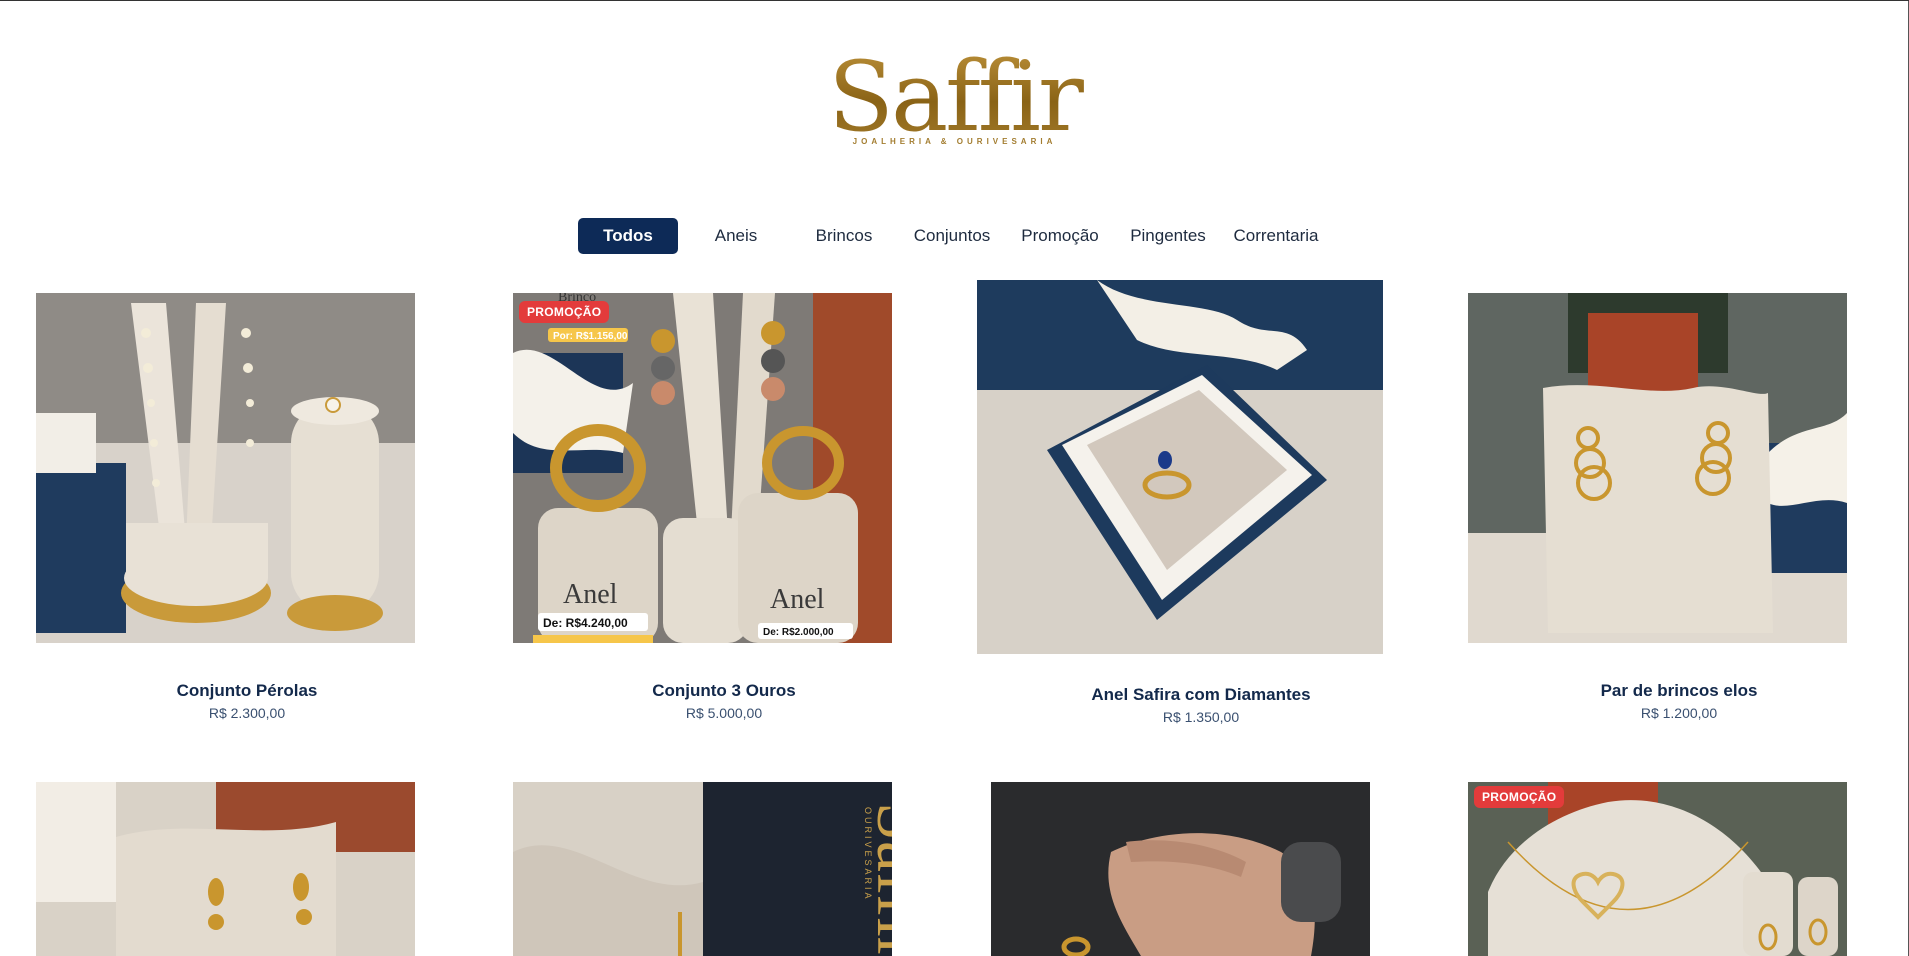  What do you see at coordinates (724, 691) in the screenshot?
I see `product-name: Conjunto 3 Ouros` at bounding box center [724, 691].